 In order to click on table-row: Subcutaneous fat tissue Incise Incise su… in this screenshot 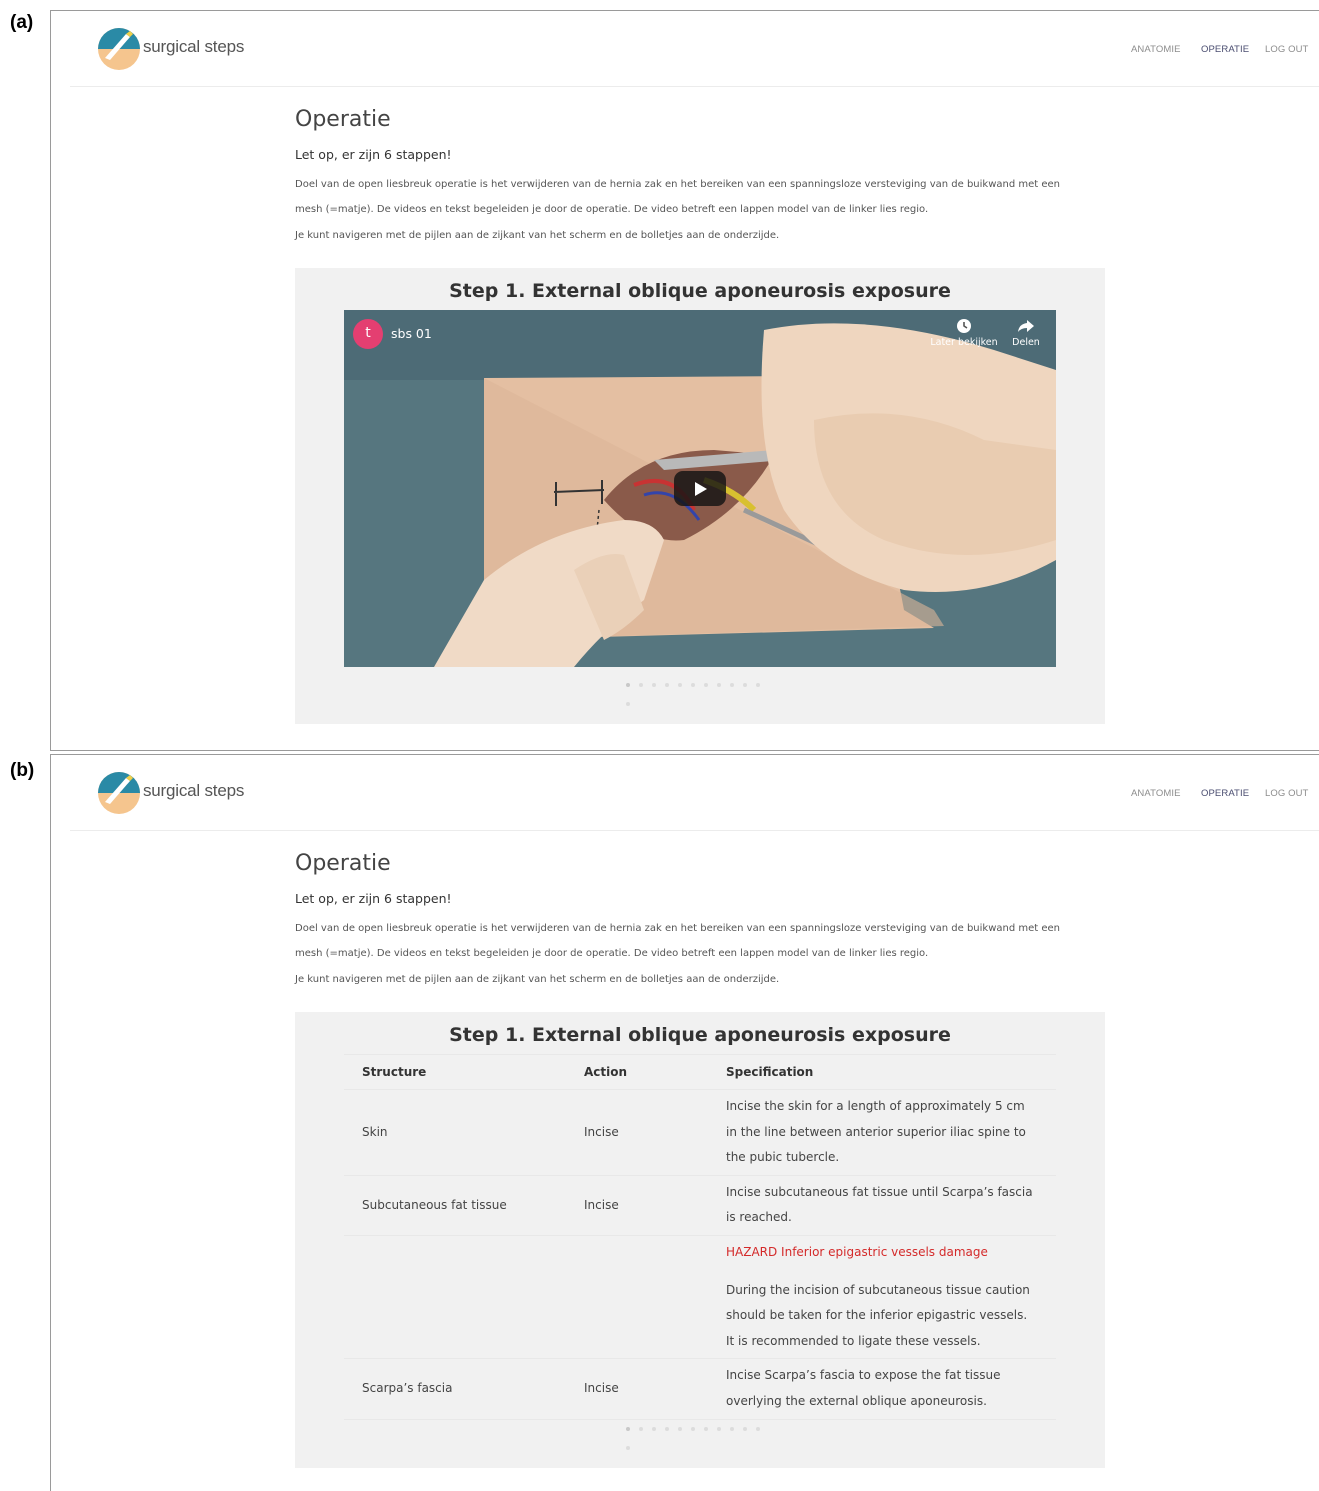, I will do `click(700, 1205)`.